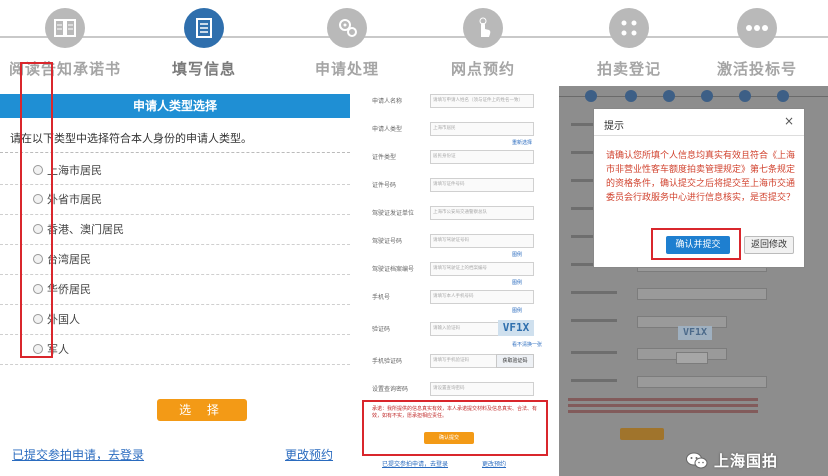 The height and width of the screenshot is (476, 828). Describe the element at coordinates (482, 185) in the screenshot. I see `id-number-input: 请填写证件号码` at that location.